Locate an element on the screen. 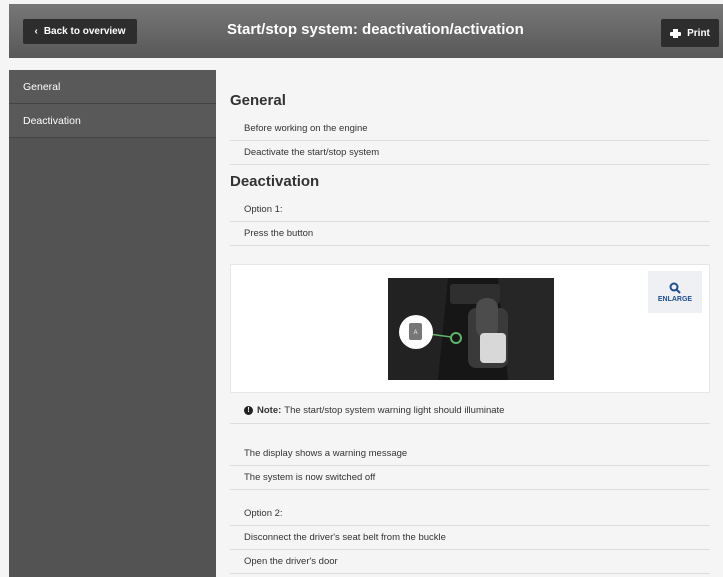  back-to-overview-button: ‹ Back to overview is located at coordinates (80, 31).